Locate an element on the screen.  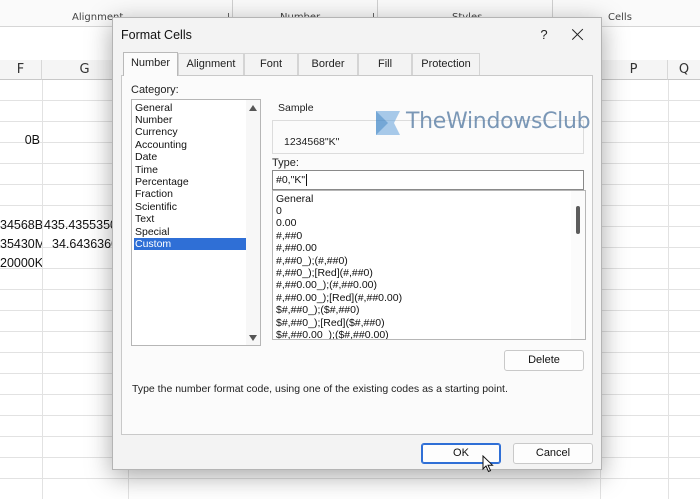
scrollbar-thumb is located at coordinates (578, 220).